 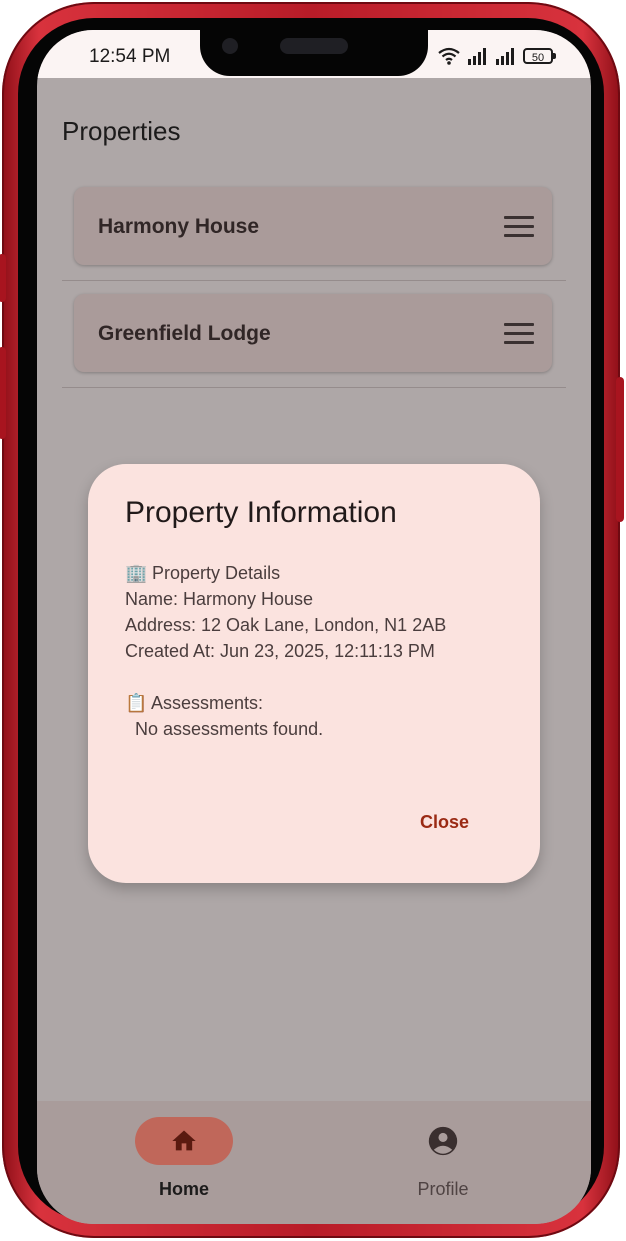 I want to click on property-created-line: Created At: Jun 23, 2025, 12:11:13 PM, so click(x=280, y=651).